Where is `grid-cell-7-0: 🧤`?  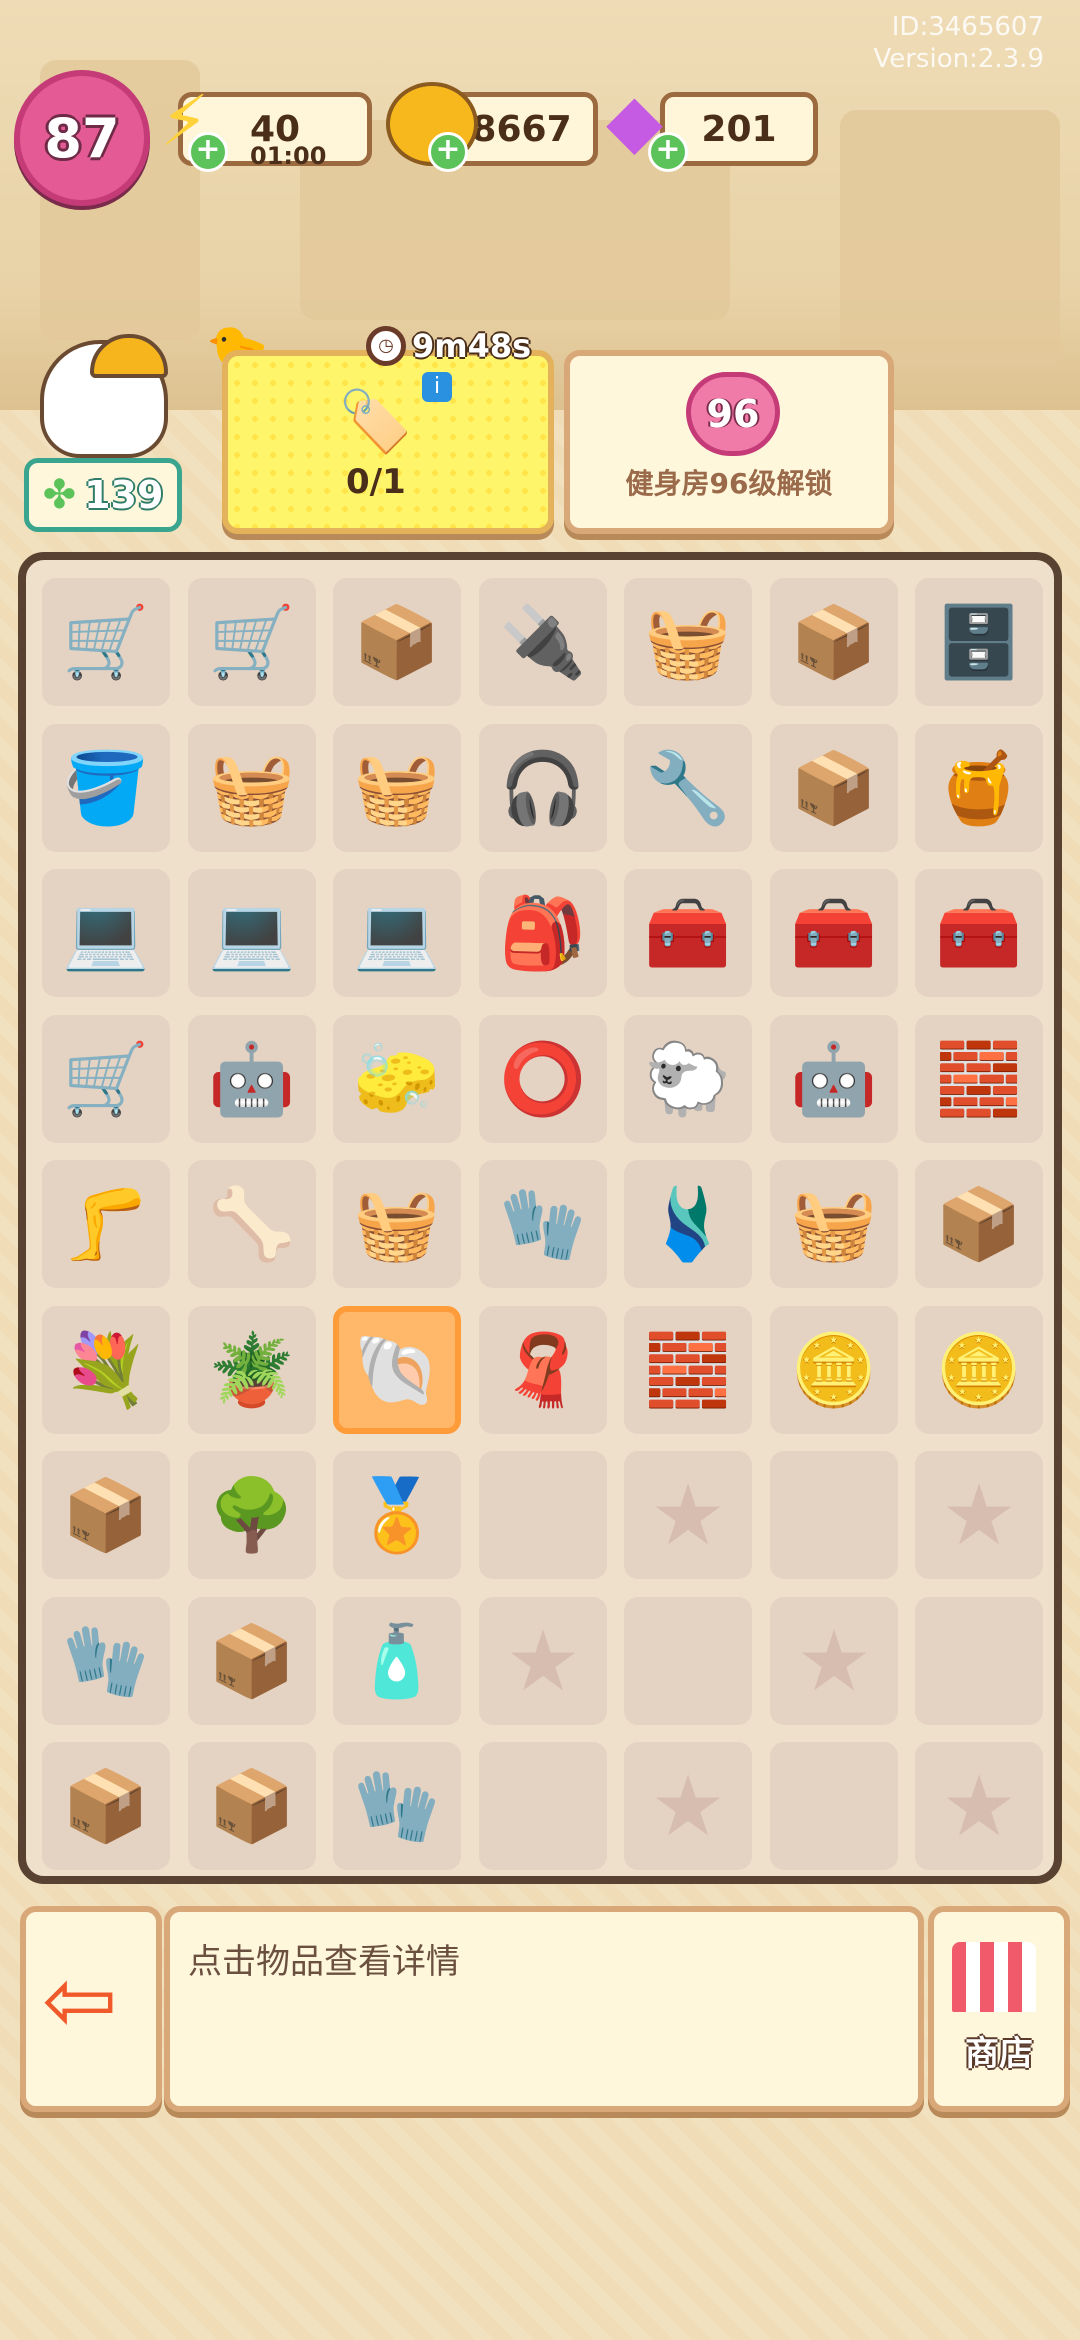
grid-cell-7-0: 🧤 is located at coordinates (106, 1661).